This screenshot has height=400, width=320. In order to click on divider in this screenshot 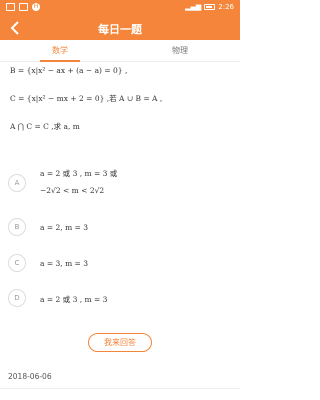, I will do `click(120, 388)`.